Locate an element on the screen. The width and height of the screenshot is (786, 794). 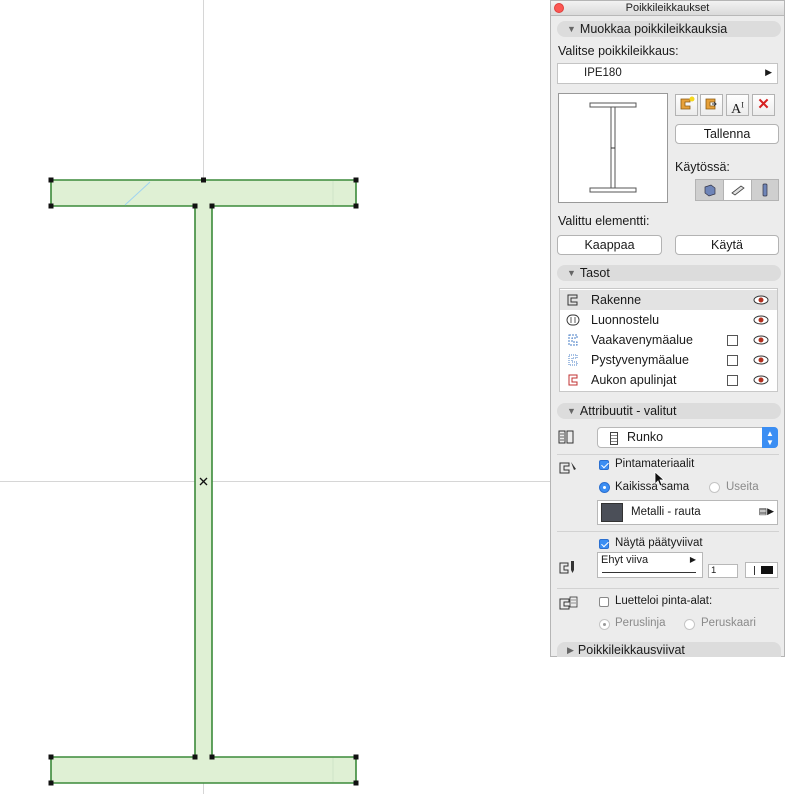
layer-name: Rakenne is located at coordinates (616, 300).